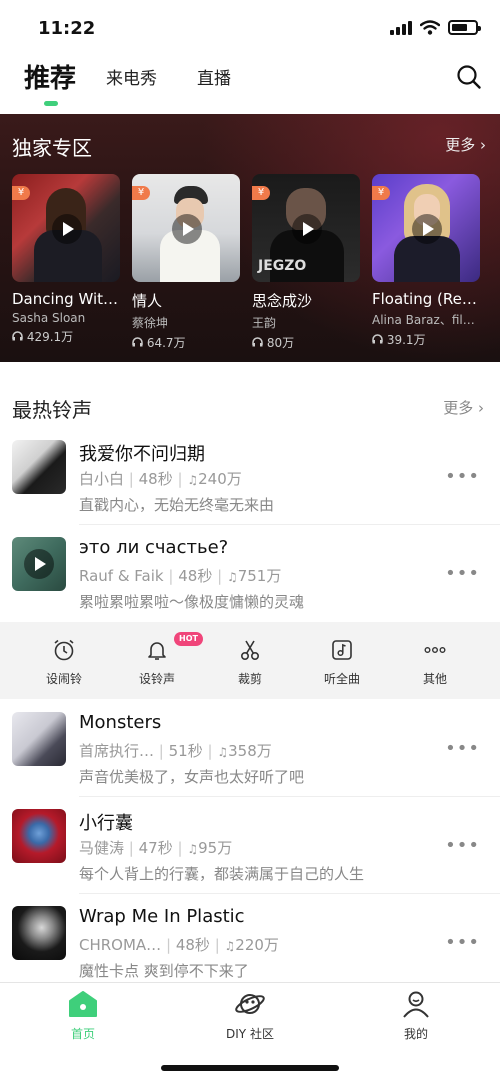  I want to click on exclusive-card: ¥ 情人 蔡徐坤 64.7万, so click(186, 262).